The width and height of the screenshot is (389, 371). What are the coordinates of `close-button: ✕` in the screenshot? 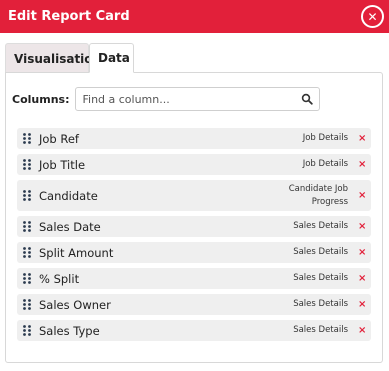 It's located at (372, 16).